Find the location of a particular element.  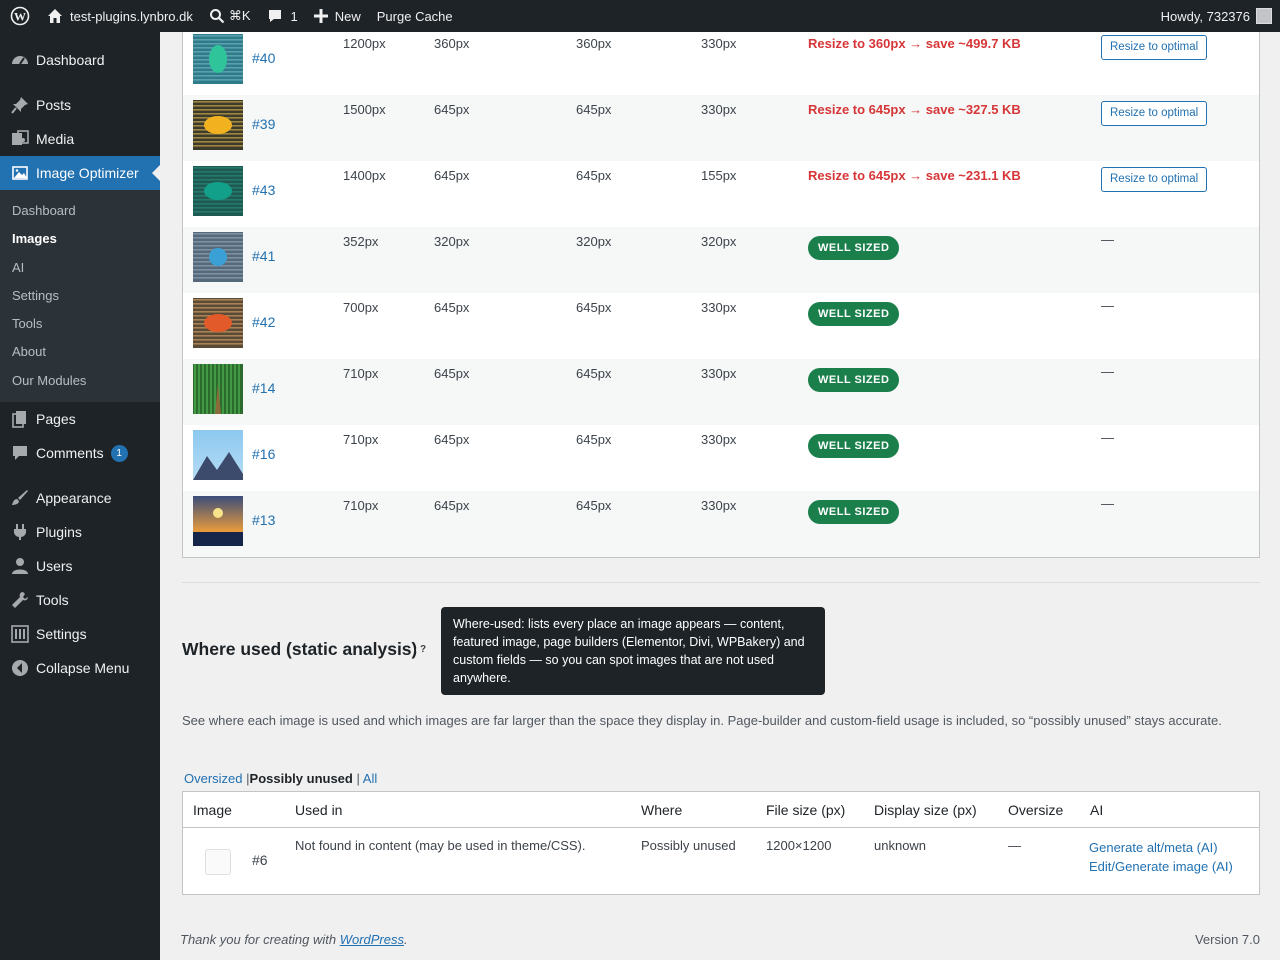

submenu-images: Images is located at coordinates (80, 239).